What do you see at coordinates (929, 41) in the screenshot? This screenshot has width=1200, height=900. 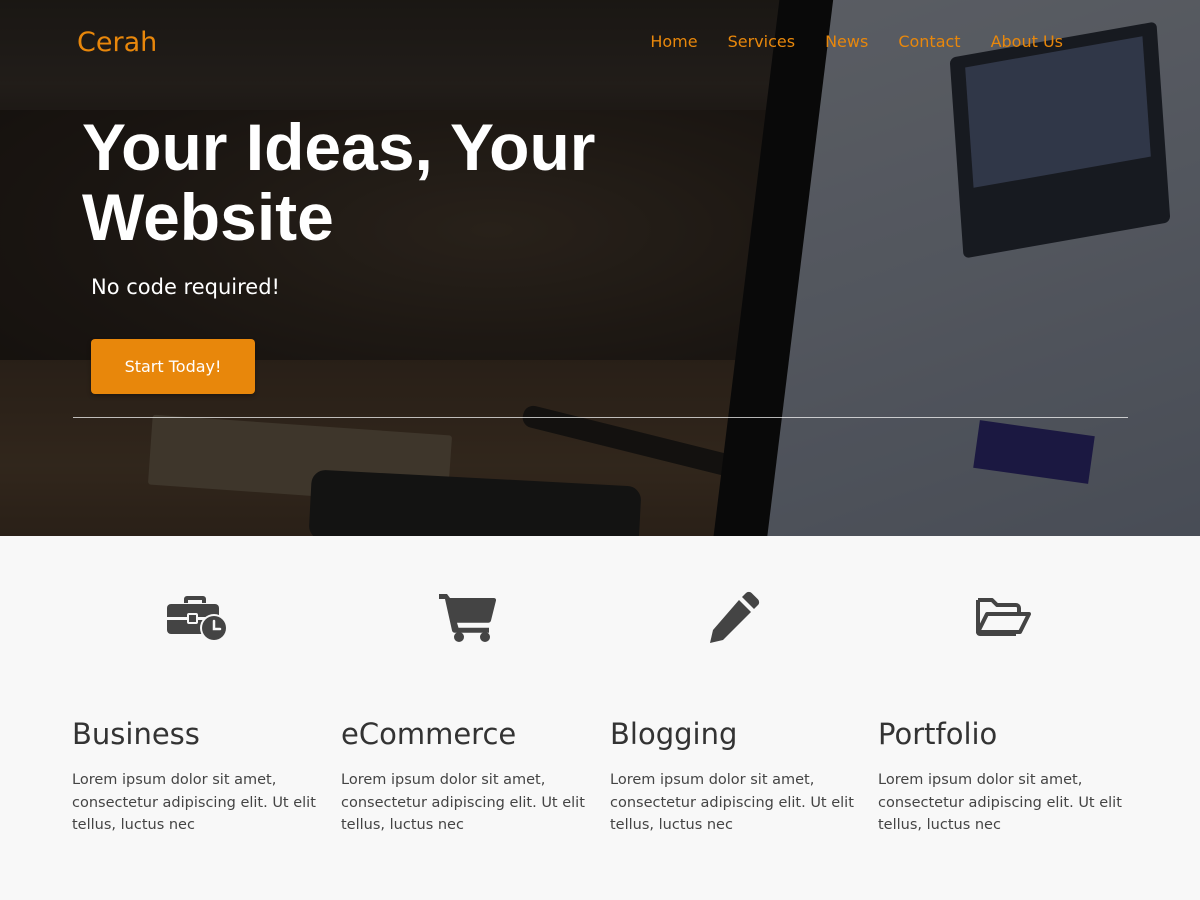 I see `nav-item-contact: Contact` at bounding box center [929, 41].